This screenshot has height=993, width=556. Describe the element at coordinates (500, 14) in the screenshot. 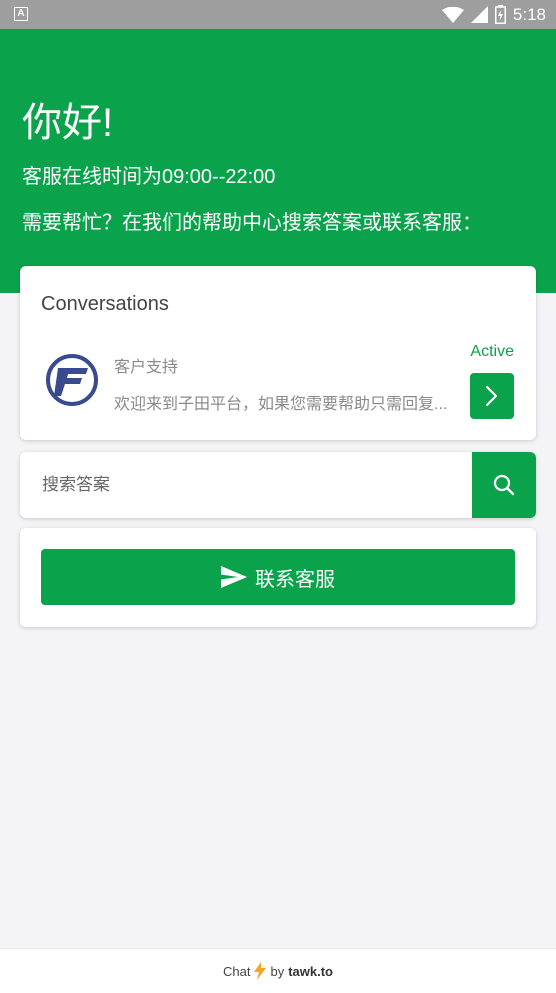

I see `battery-icon` at that location.